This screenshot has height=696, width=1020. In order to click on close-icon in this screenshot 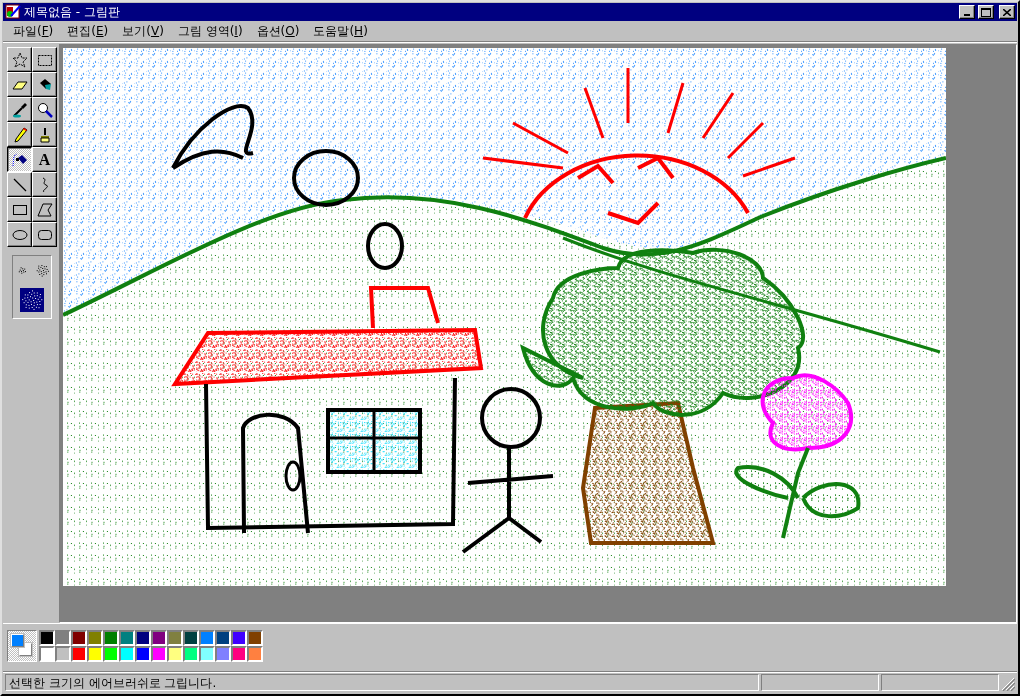, I will do `click(1007, 12)`.